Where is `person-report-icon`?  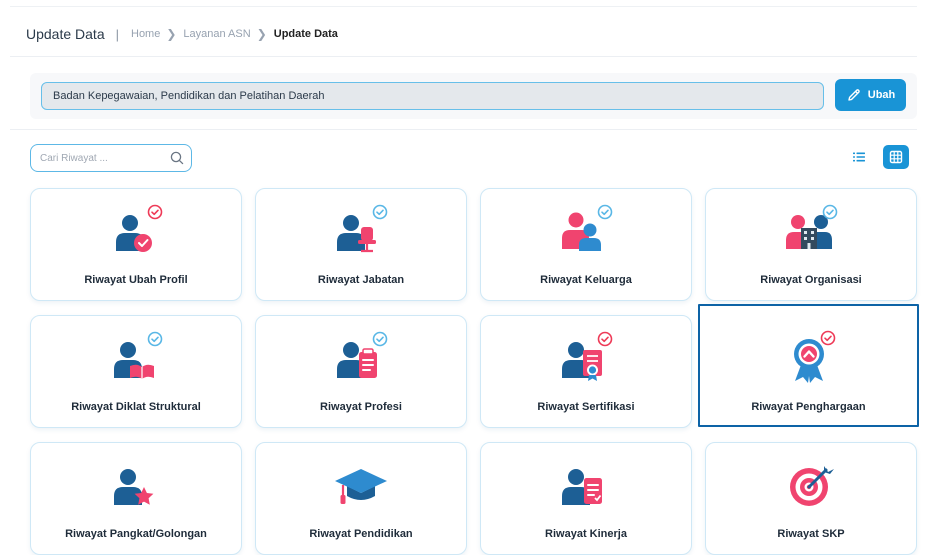
person-report-icon is located at coordinates (582, 487).